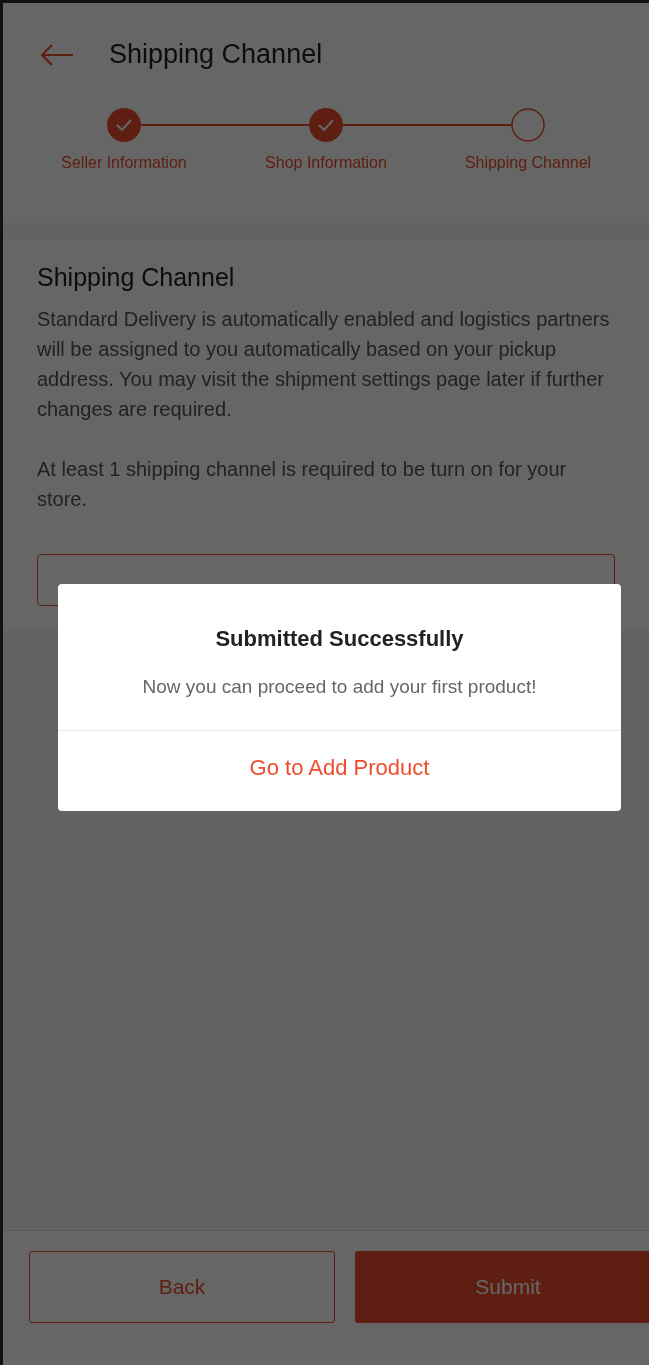  What do you see at coordinates (57, 54) in the screenshot?
I see `back-arrow-icon` at bounding box center [57, 54].